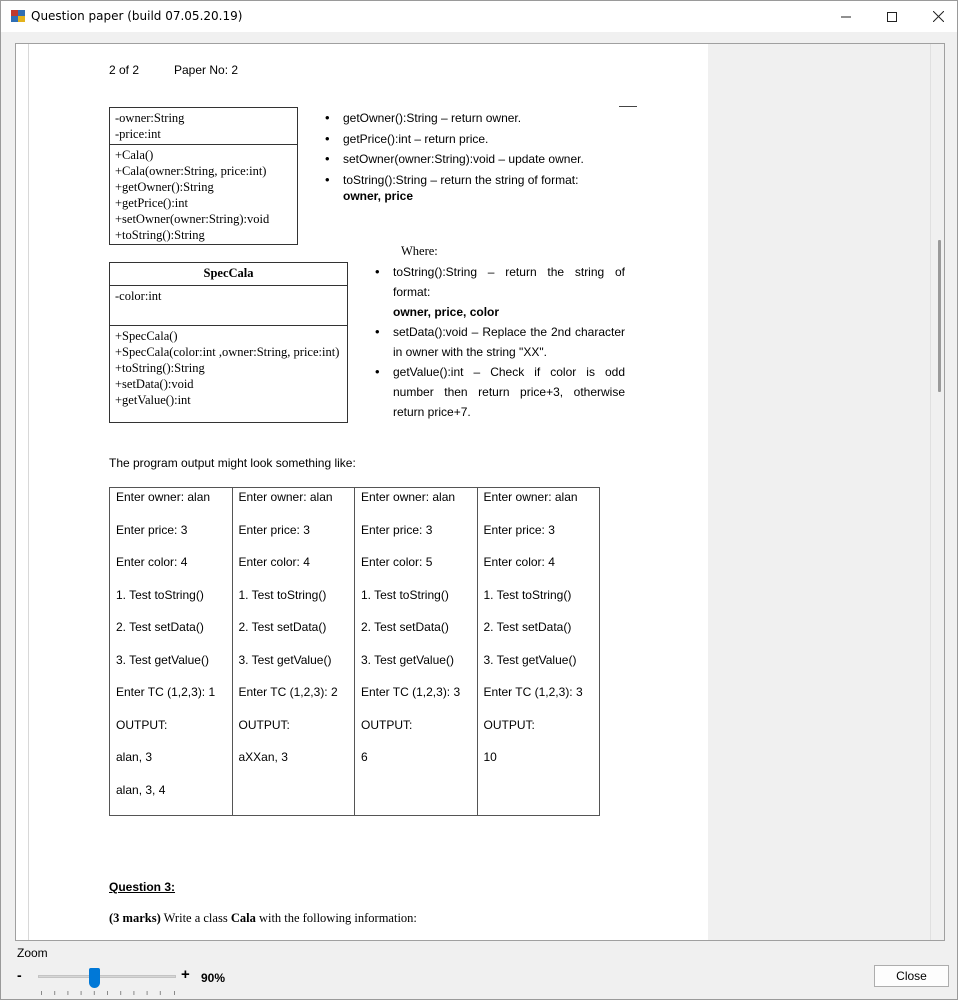 The image size is (958, 1000). I want to click on note-format: owner, price, color, so click(446, 312).